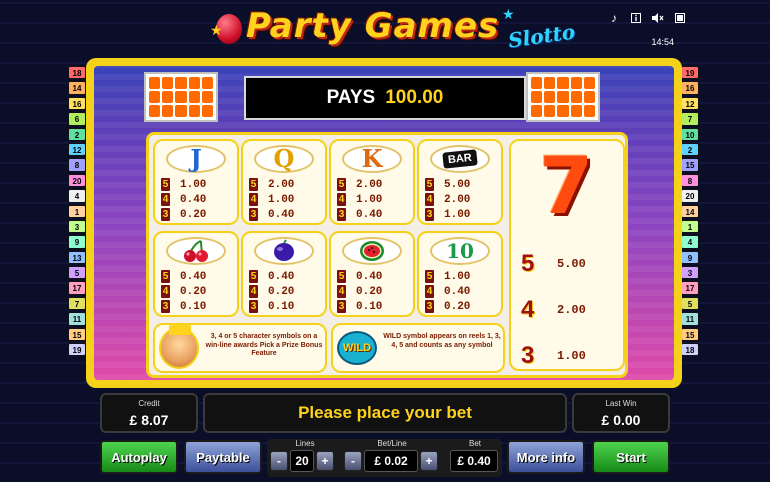 Image resolution: width=770 pixels, height=482 pixels. Describe the element at coordinates (690, 303) in the screenshot. I see `payline-number-right: 5` at that location.